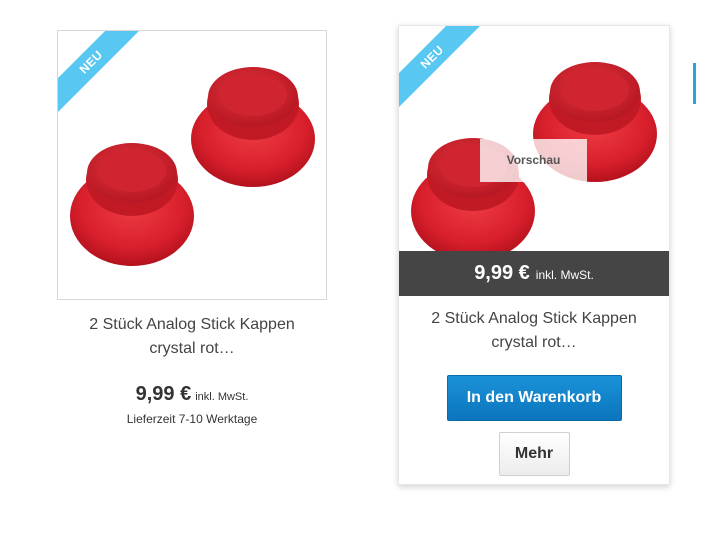 This screenshot has height=533, width=722. What do you see at coordinates (534, 454) in the screenshot?
I see `more-button: Mehr` at bounding box center [534, 454].